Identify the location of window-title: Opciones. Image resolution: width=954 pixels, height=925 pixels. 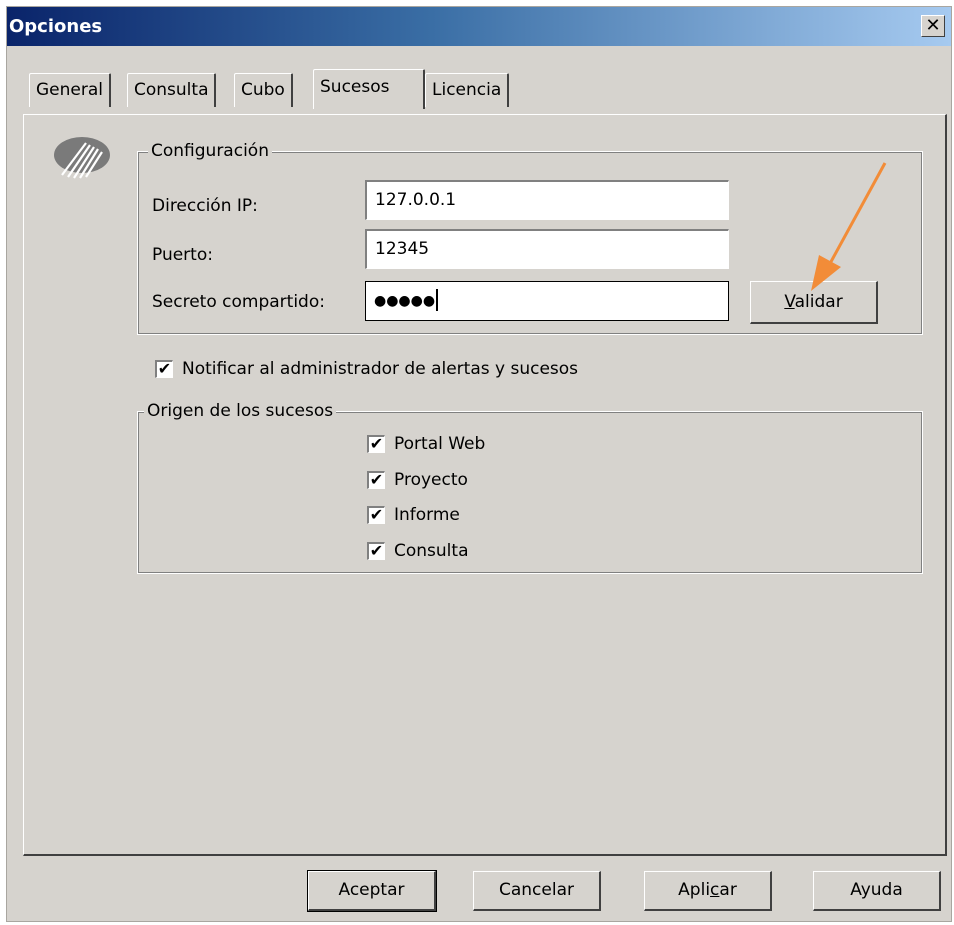
(56, 26).